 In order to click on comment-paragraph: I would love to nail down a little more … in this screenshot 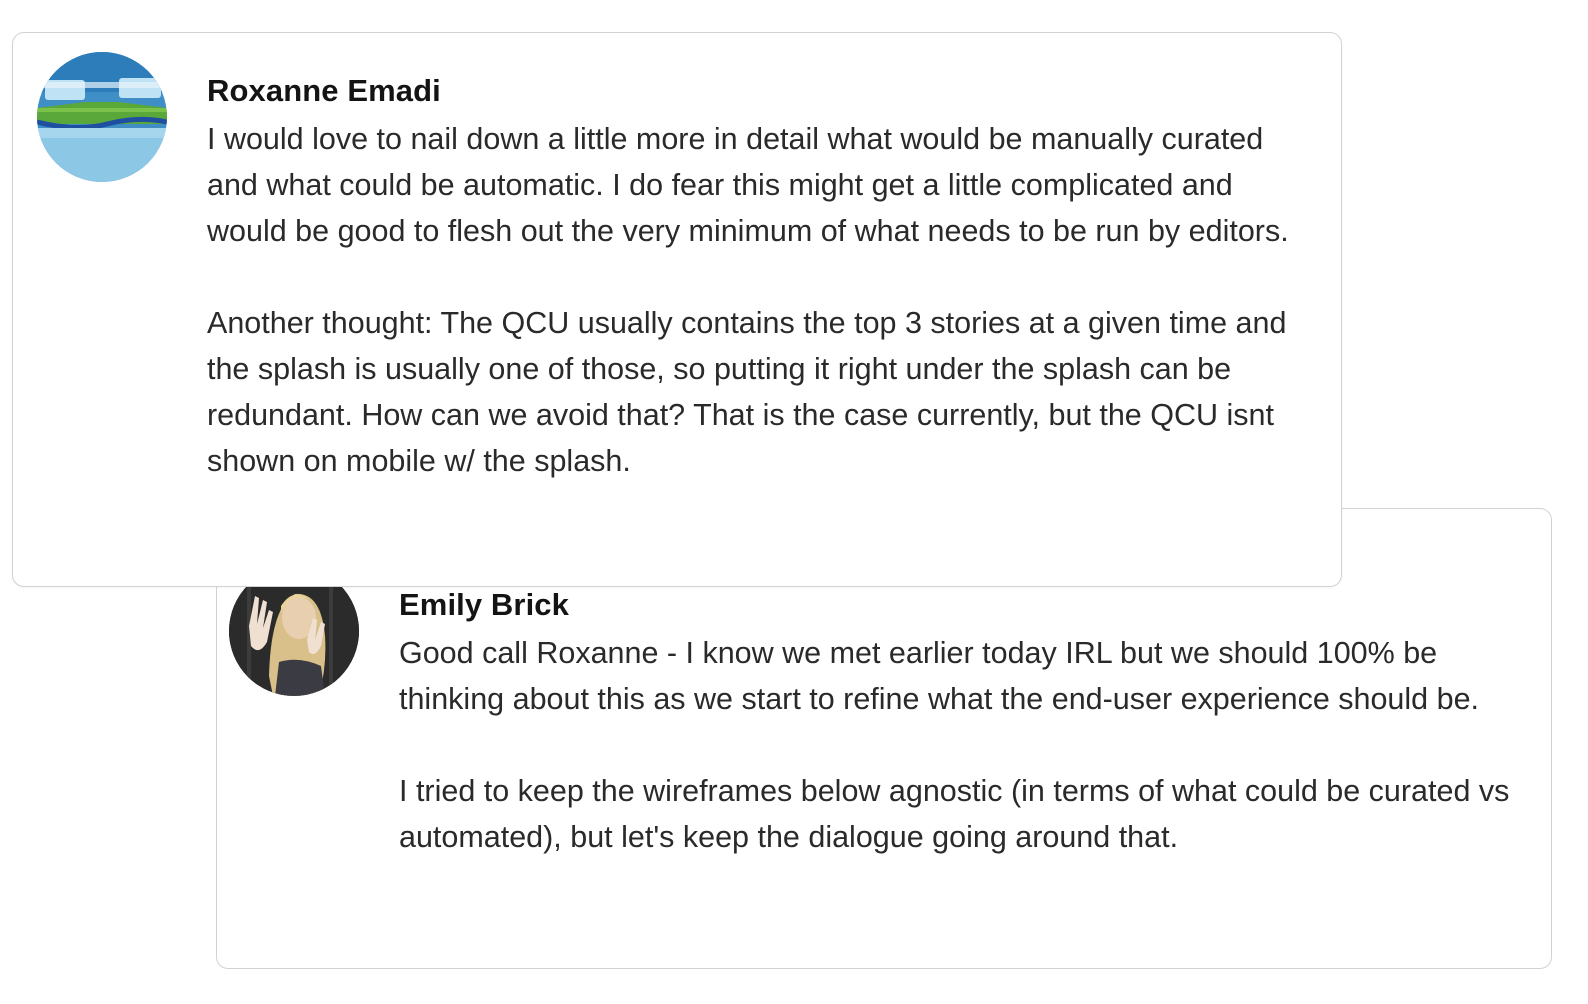, I will do `click(748, 185)`.